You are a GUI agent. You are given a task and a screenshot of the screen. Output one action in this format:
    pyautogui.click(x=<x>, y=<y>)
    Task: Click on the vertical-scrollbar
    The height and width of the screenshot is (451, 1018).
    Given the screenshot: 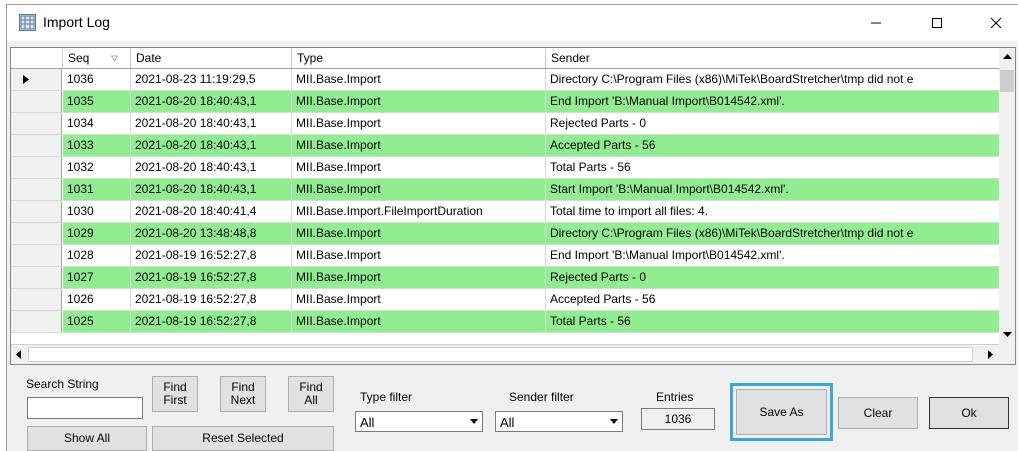 What is the action you would take?
    pyautogui.click(x=1007, y=196)
    